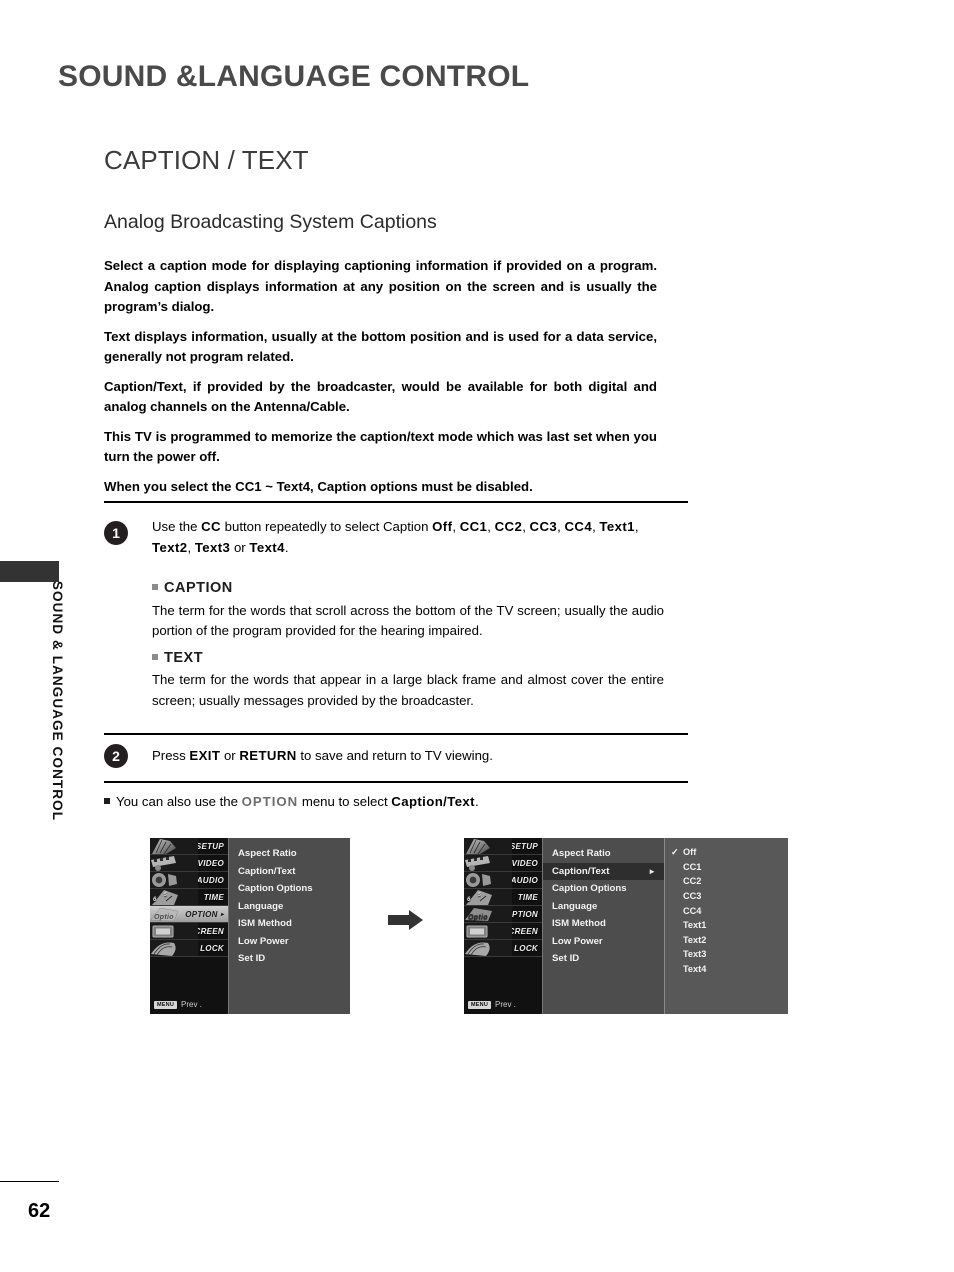 The width and height of the screenshot is (954, 1272). I want to click on osd-submenu-item-cc2: CC2, so click(726, 881).